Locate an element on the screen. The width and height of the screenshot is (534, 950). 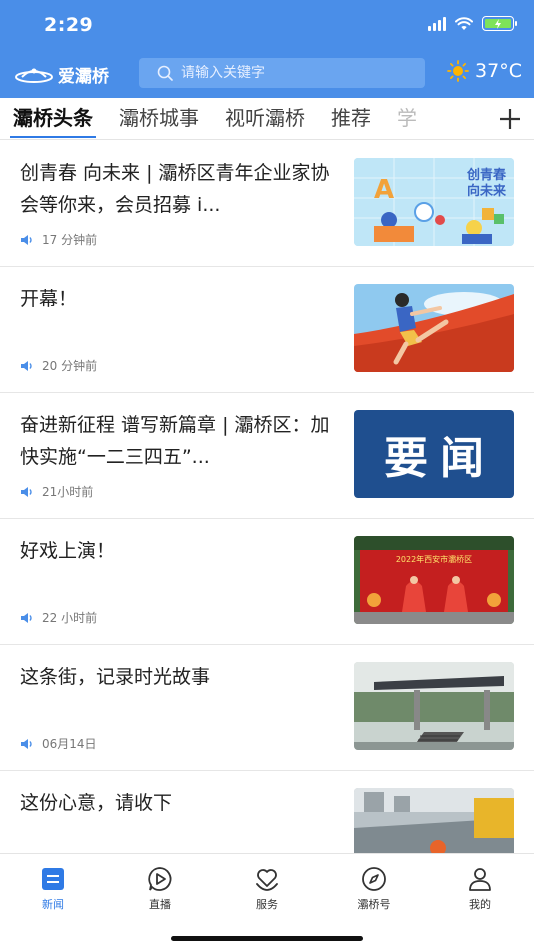
nav-label: 服务 is located at coordinates (267, 904).